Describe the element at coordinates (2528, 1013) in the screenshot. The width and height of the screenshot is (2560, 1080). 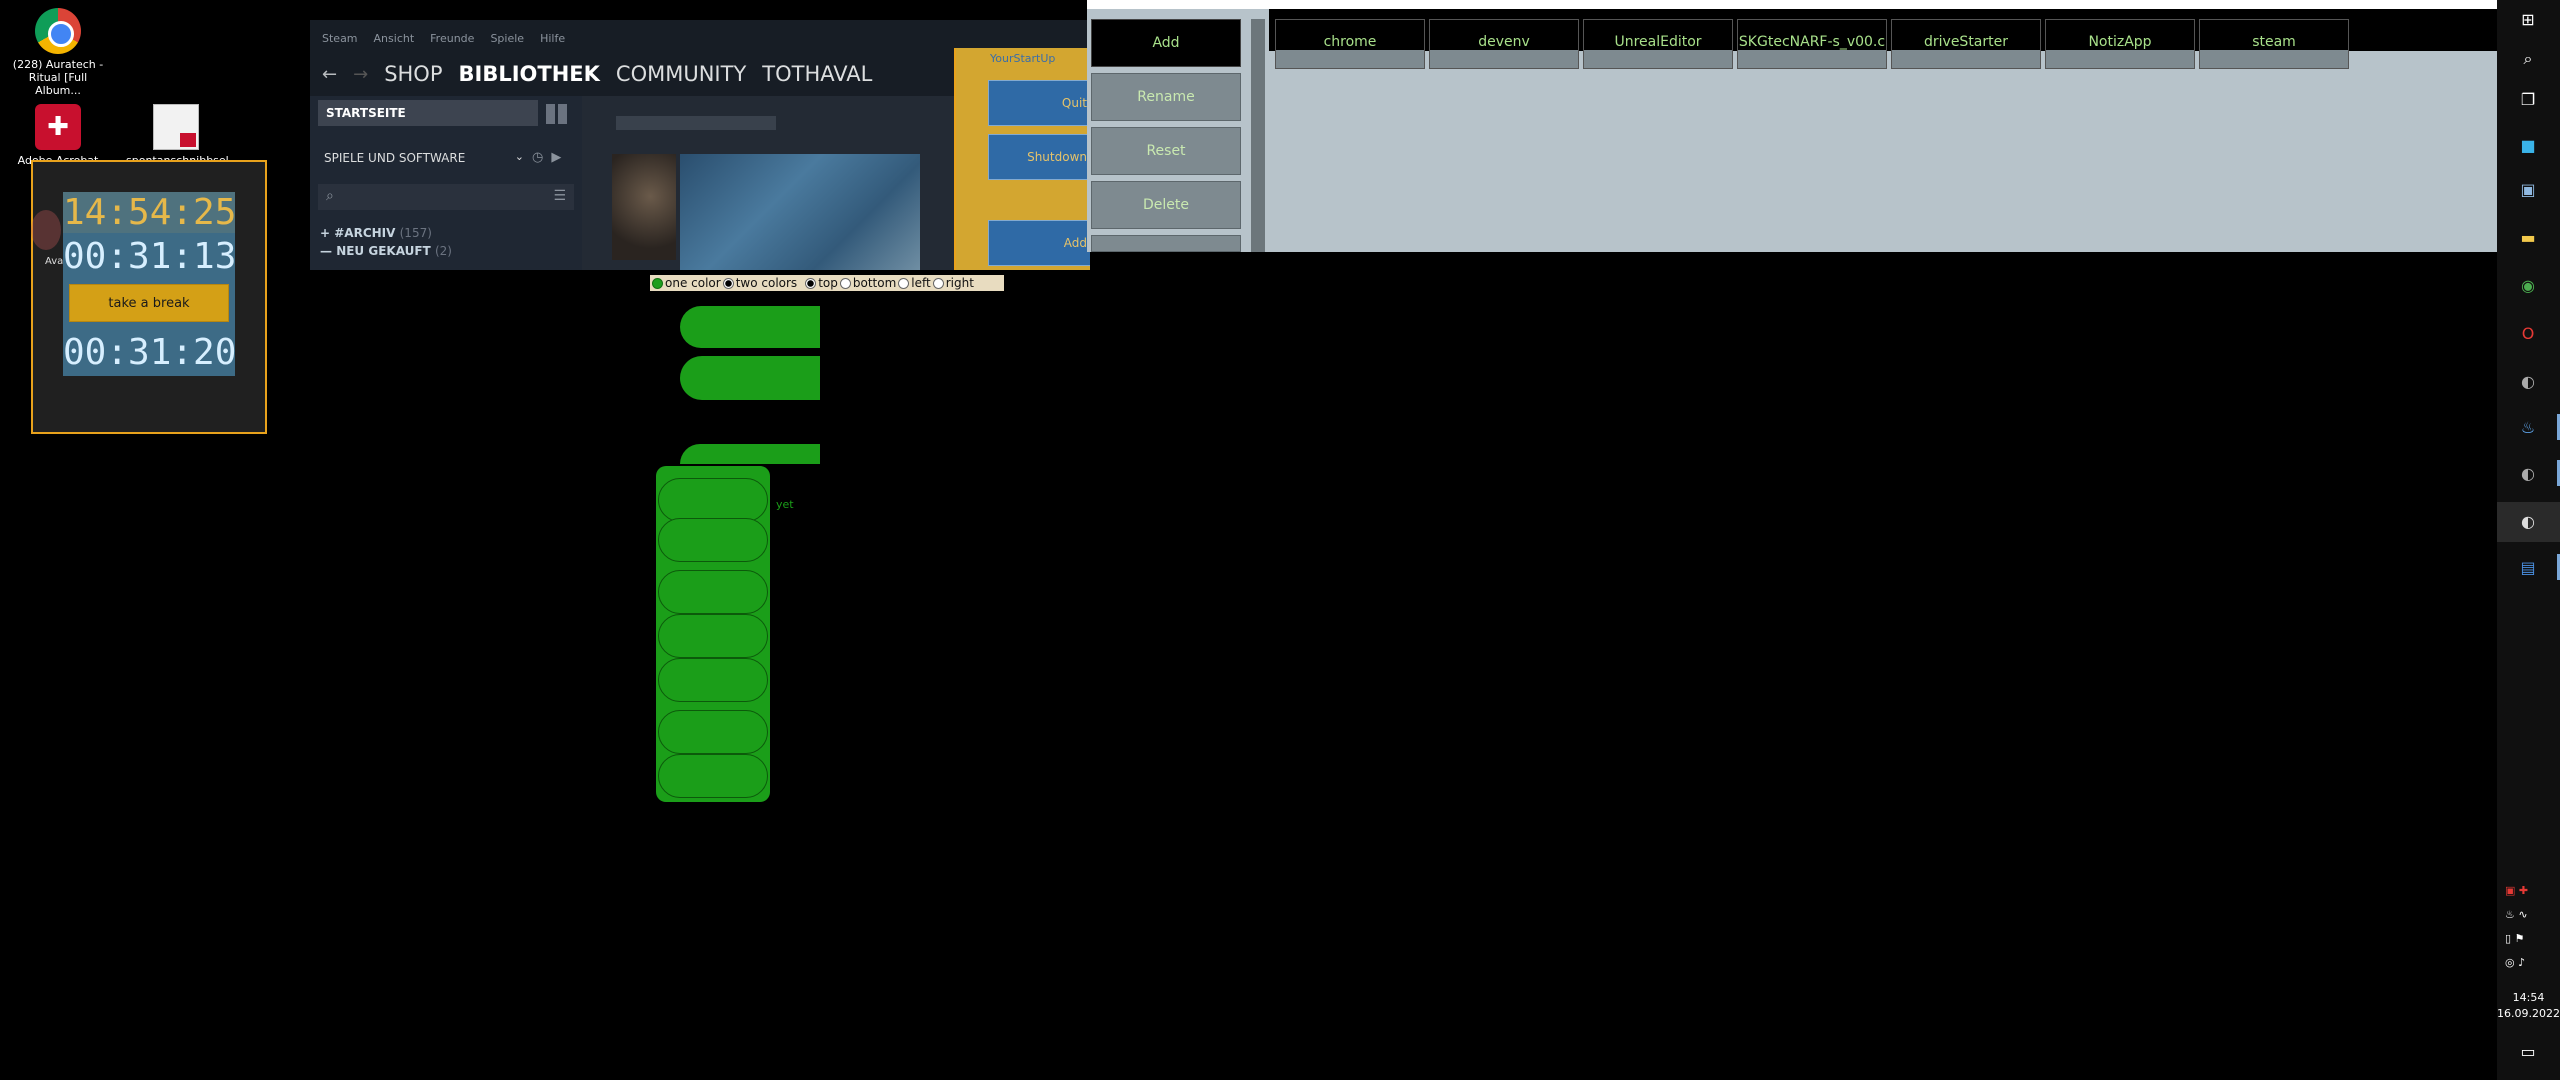
I see `clock-date: 16.09.2022` at that location.